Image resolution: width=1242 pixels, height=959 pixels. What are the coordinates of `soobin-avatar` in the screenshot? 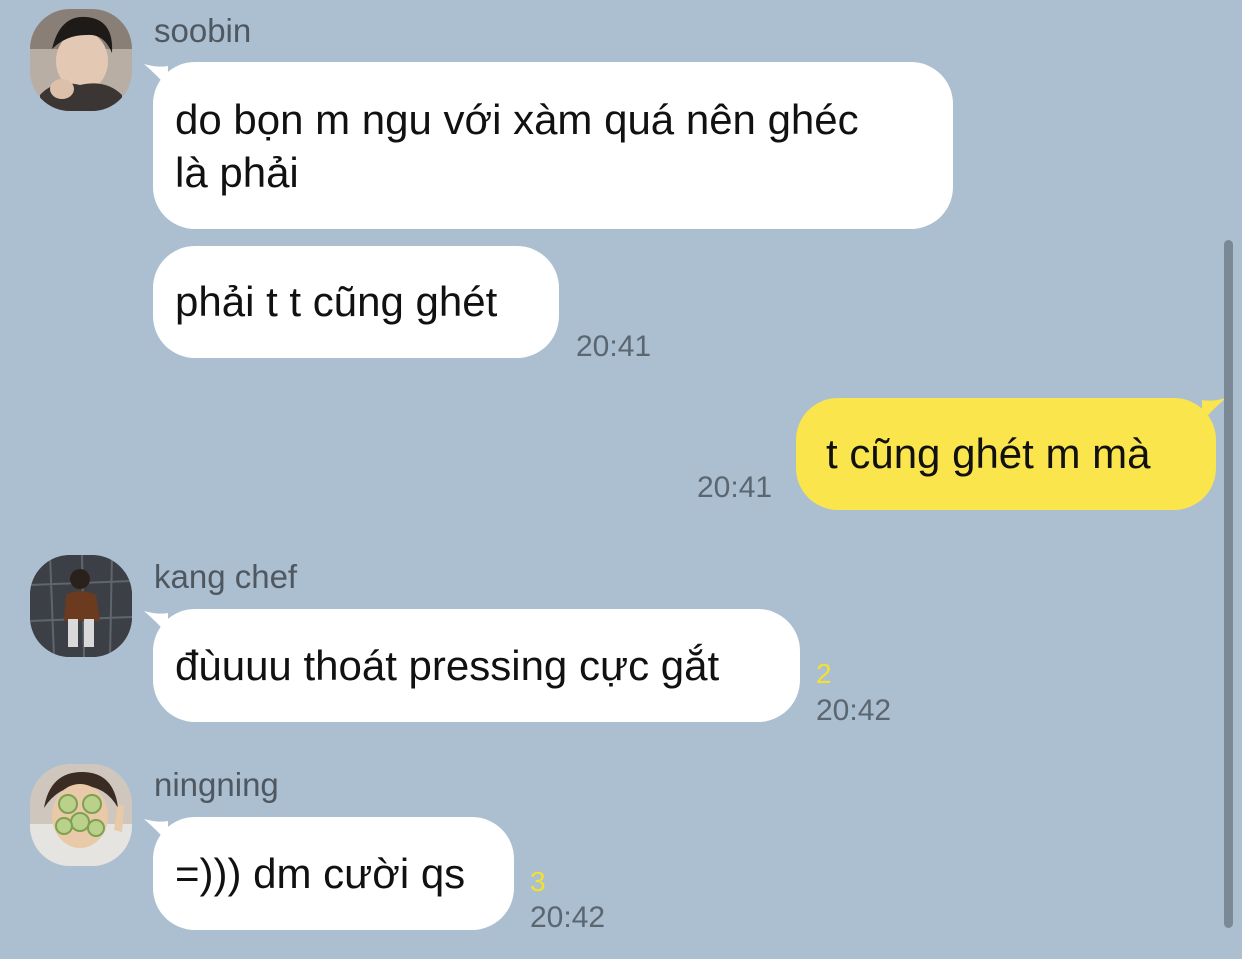 It's located at (81, 60).